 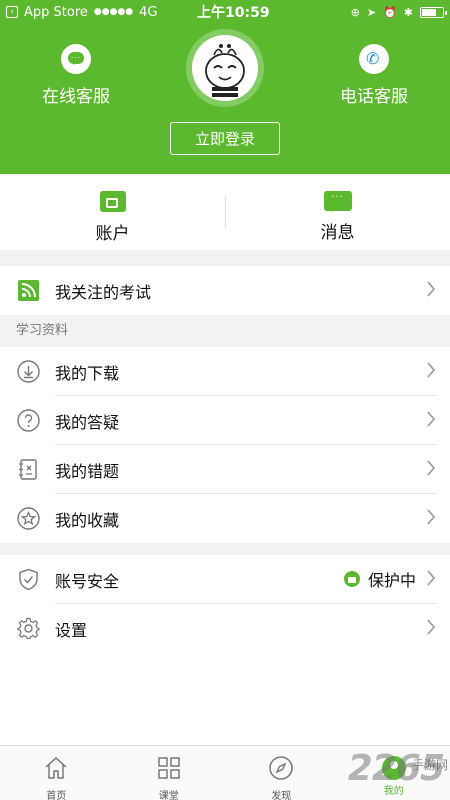 I want to click on list-item-followed-exams: 我关注的考试, so click(x=225, y=290).